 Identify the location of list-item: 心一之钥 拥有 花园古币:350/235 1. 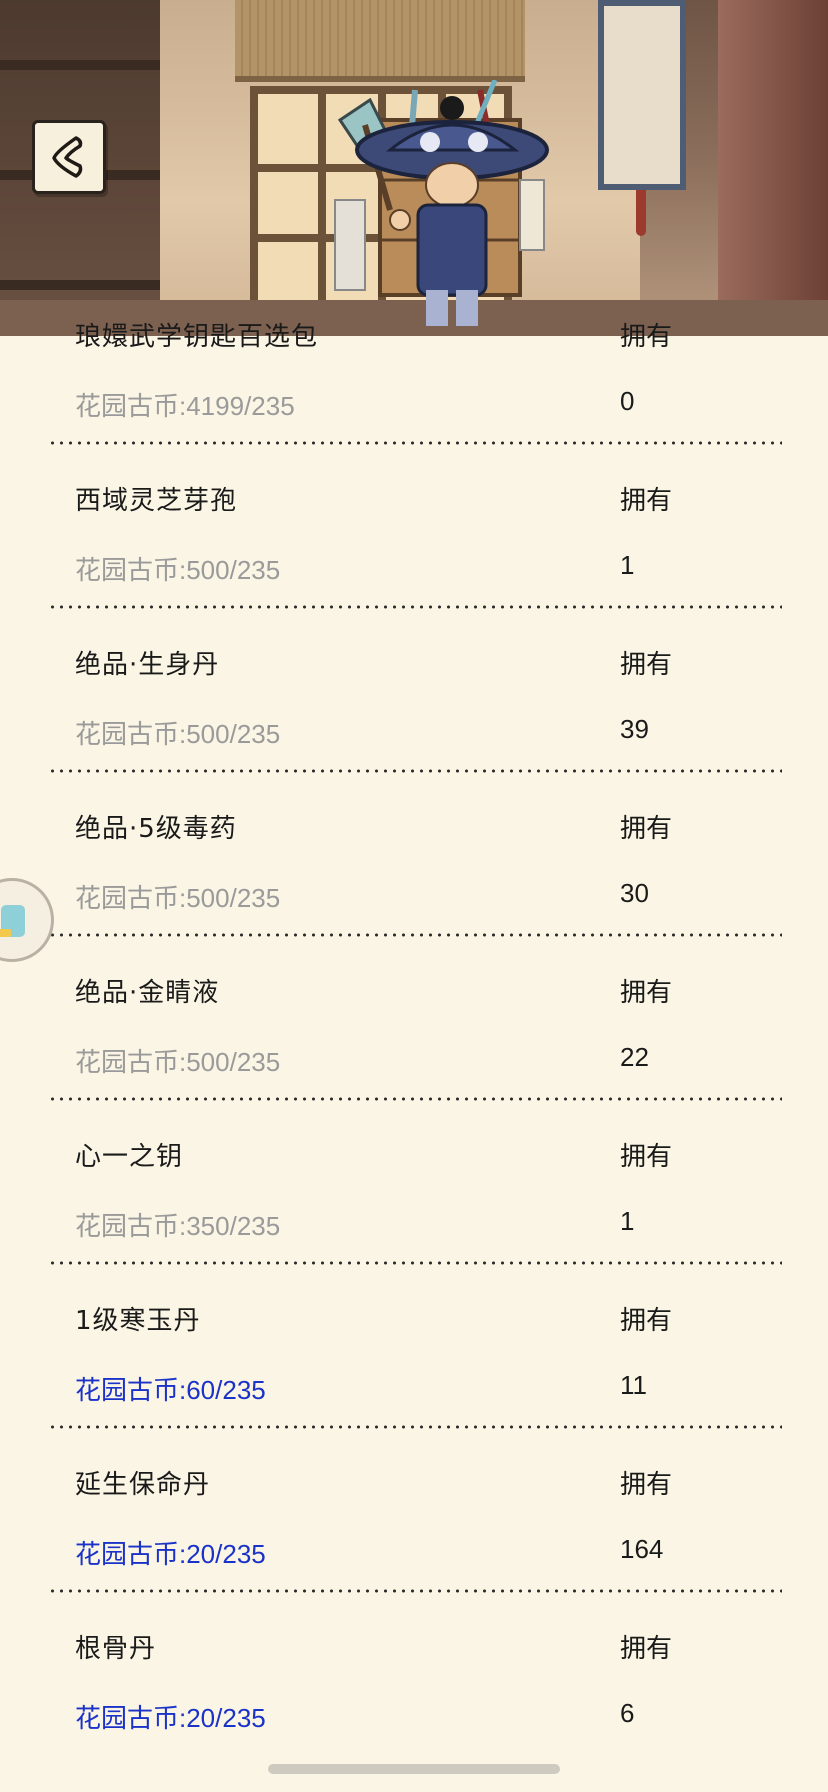
(414, 1210).